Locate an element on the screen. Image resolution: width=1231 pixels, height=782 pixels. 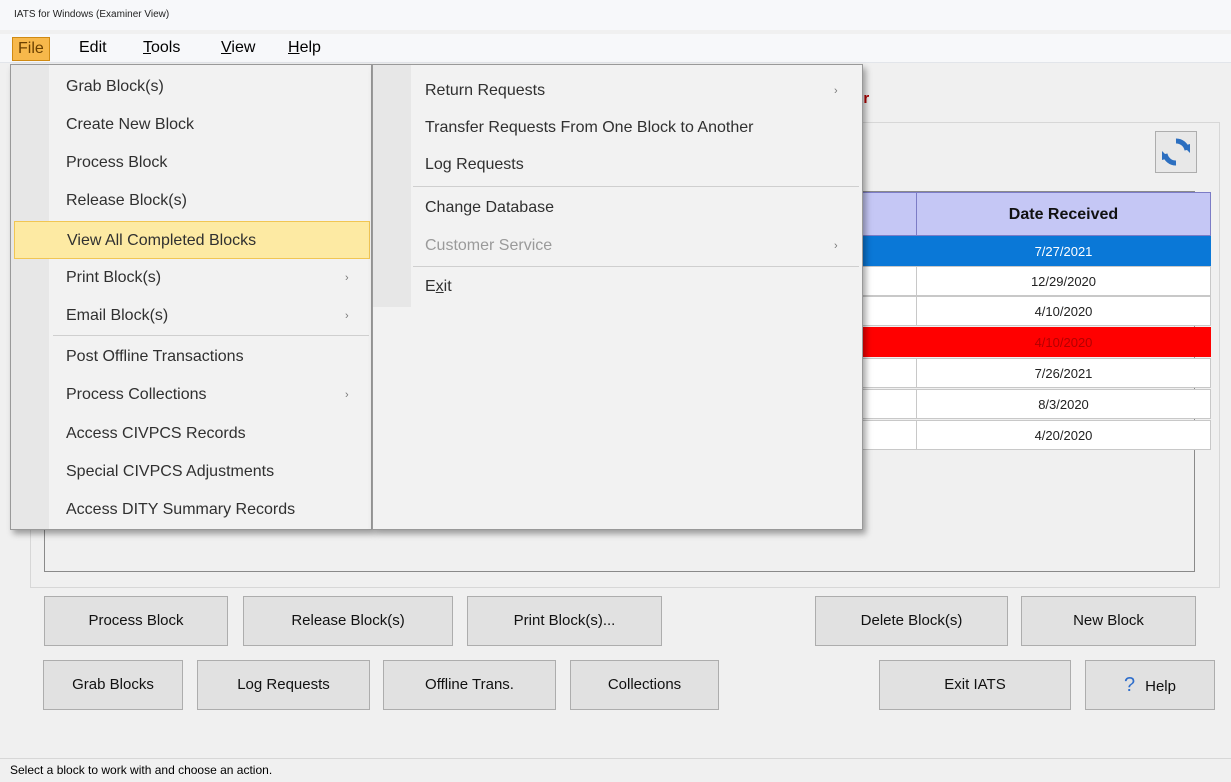
submenu-gutter is located at coordinates (392, 186).